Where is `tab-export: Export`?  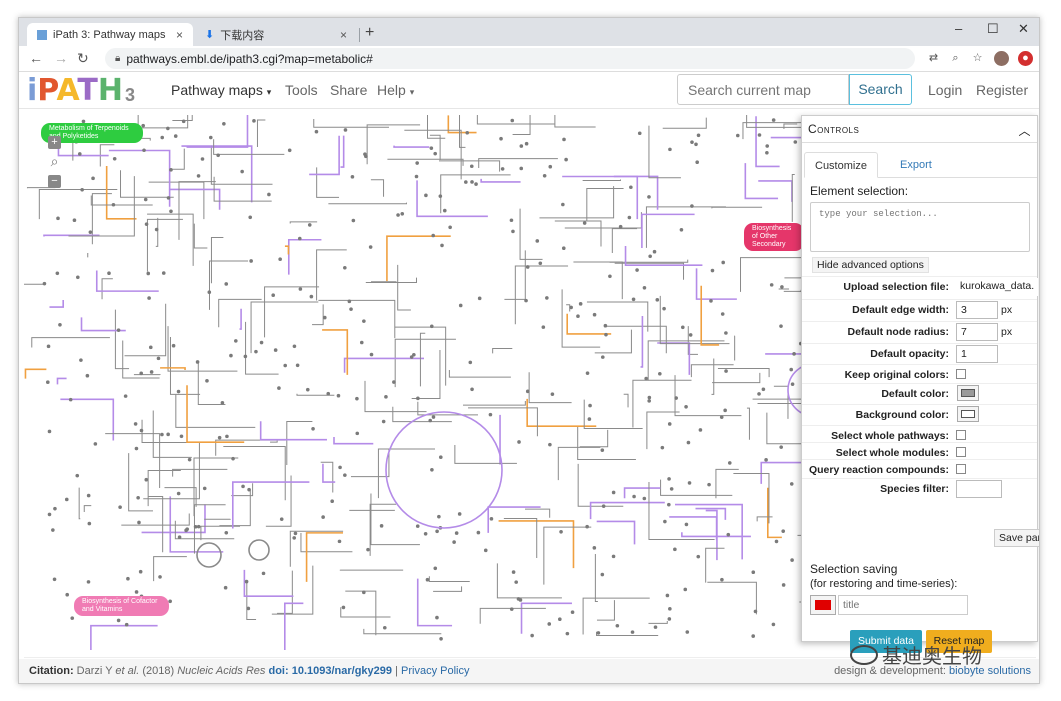
tab-export: Export is located at coordinates (916, 165).